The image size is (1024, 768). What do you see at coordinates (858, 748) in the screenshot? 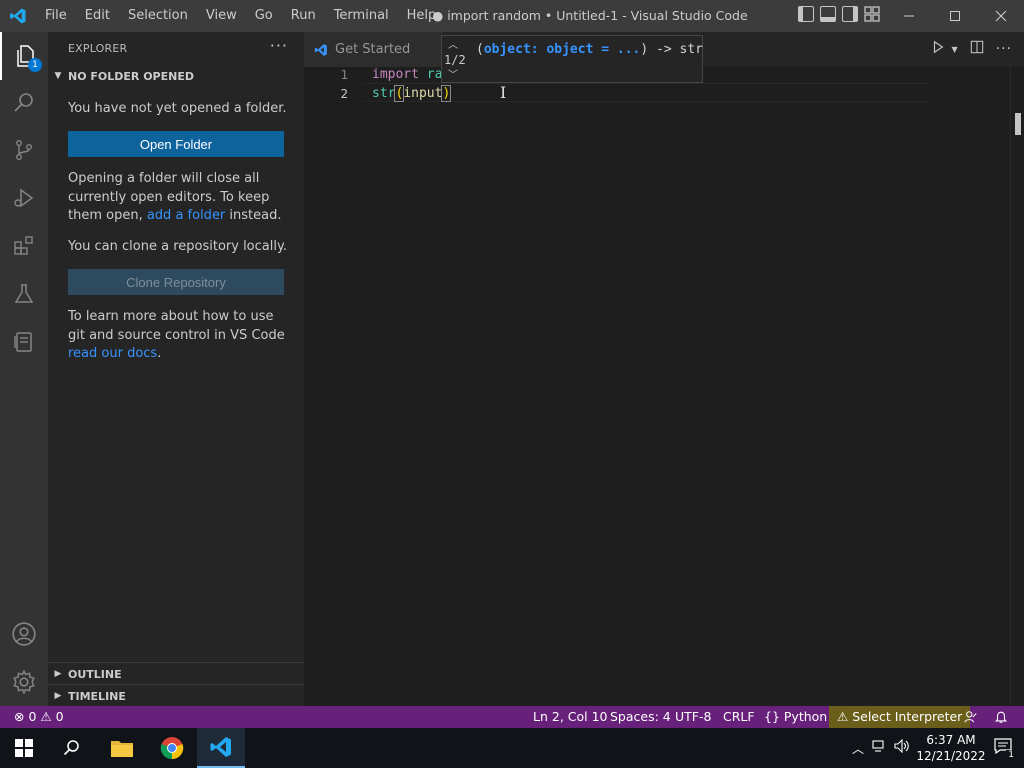
I see `show-hidden-icons-chevron-icon: ︿` at bounding box center [858, 748].